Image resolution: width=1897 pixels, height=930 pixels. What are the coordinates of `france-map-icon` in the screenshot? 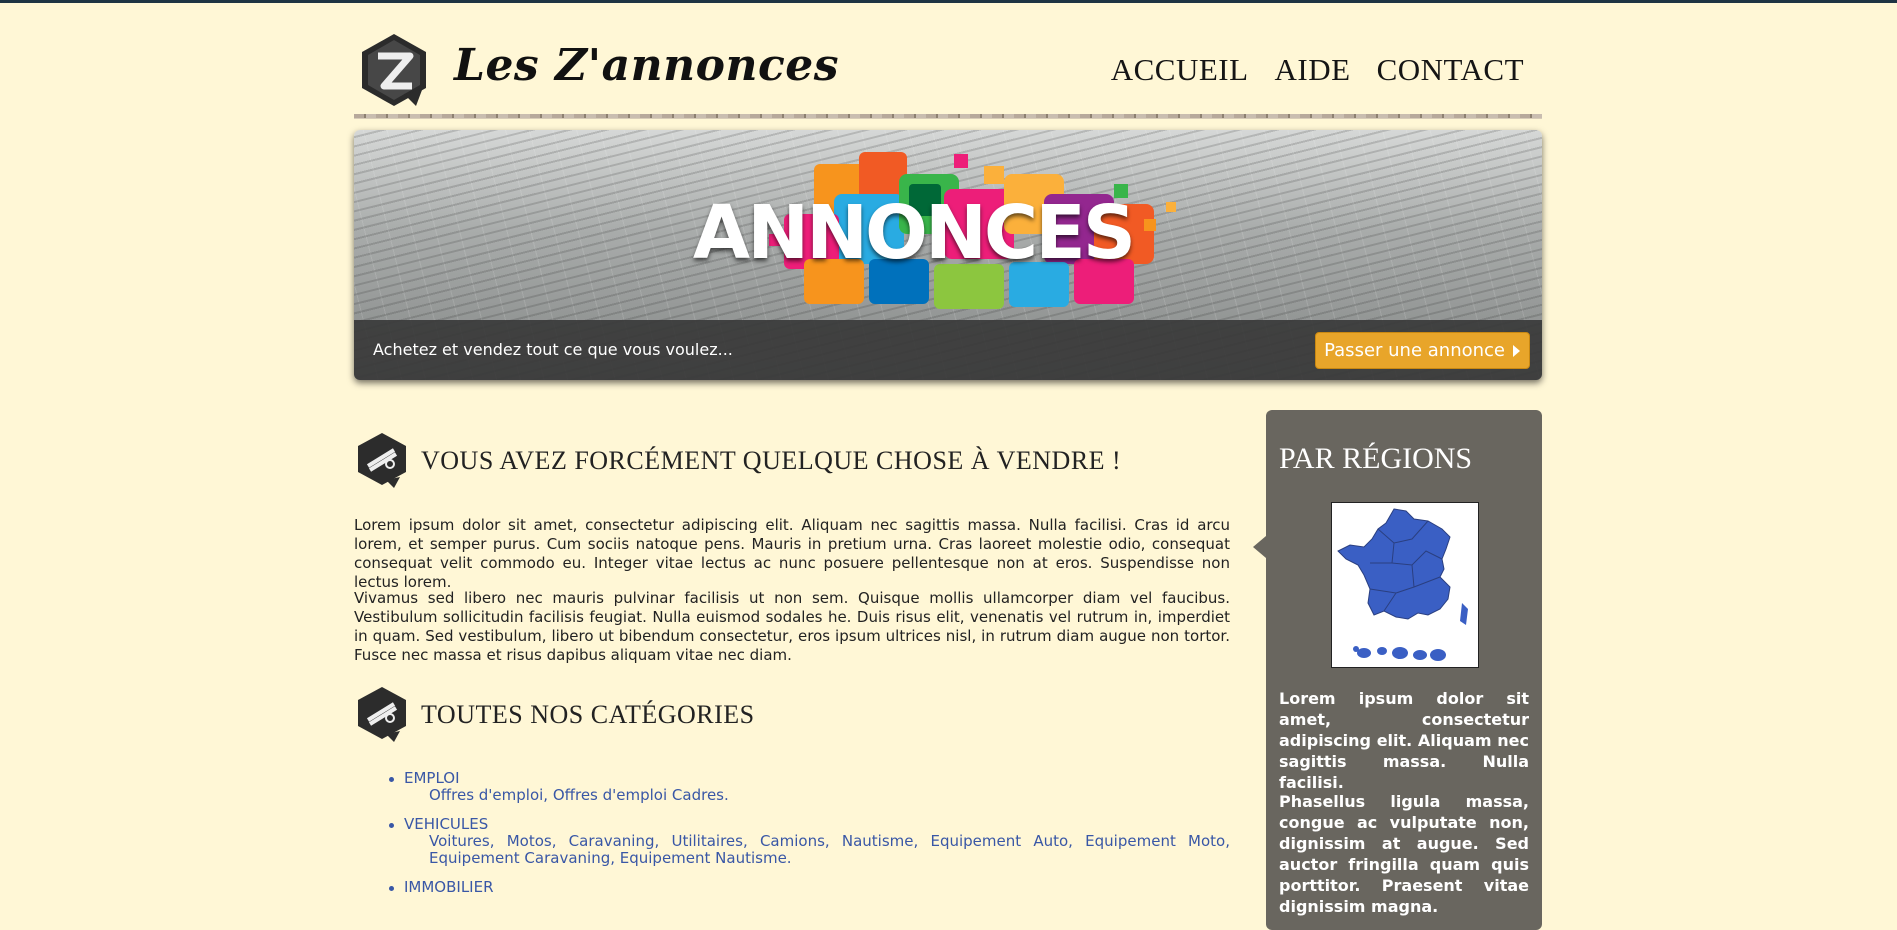 It's located at (1405, 585).